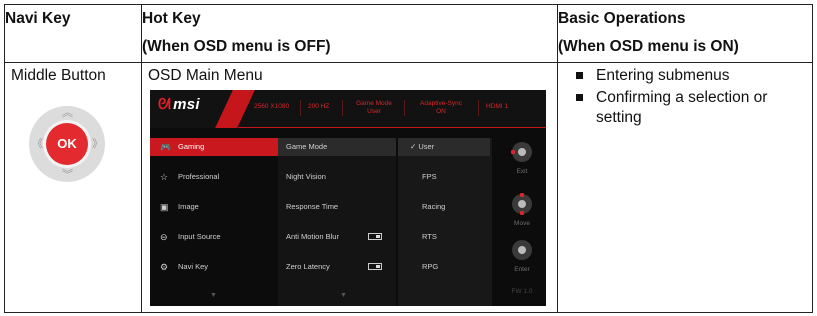 Image resolution: width=817 pixels, height=316 pixels. I want to click on menu-item-input-source: ⊖ Input Source, so click(213, 243).